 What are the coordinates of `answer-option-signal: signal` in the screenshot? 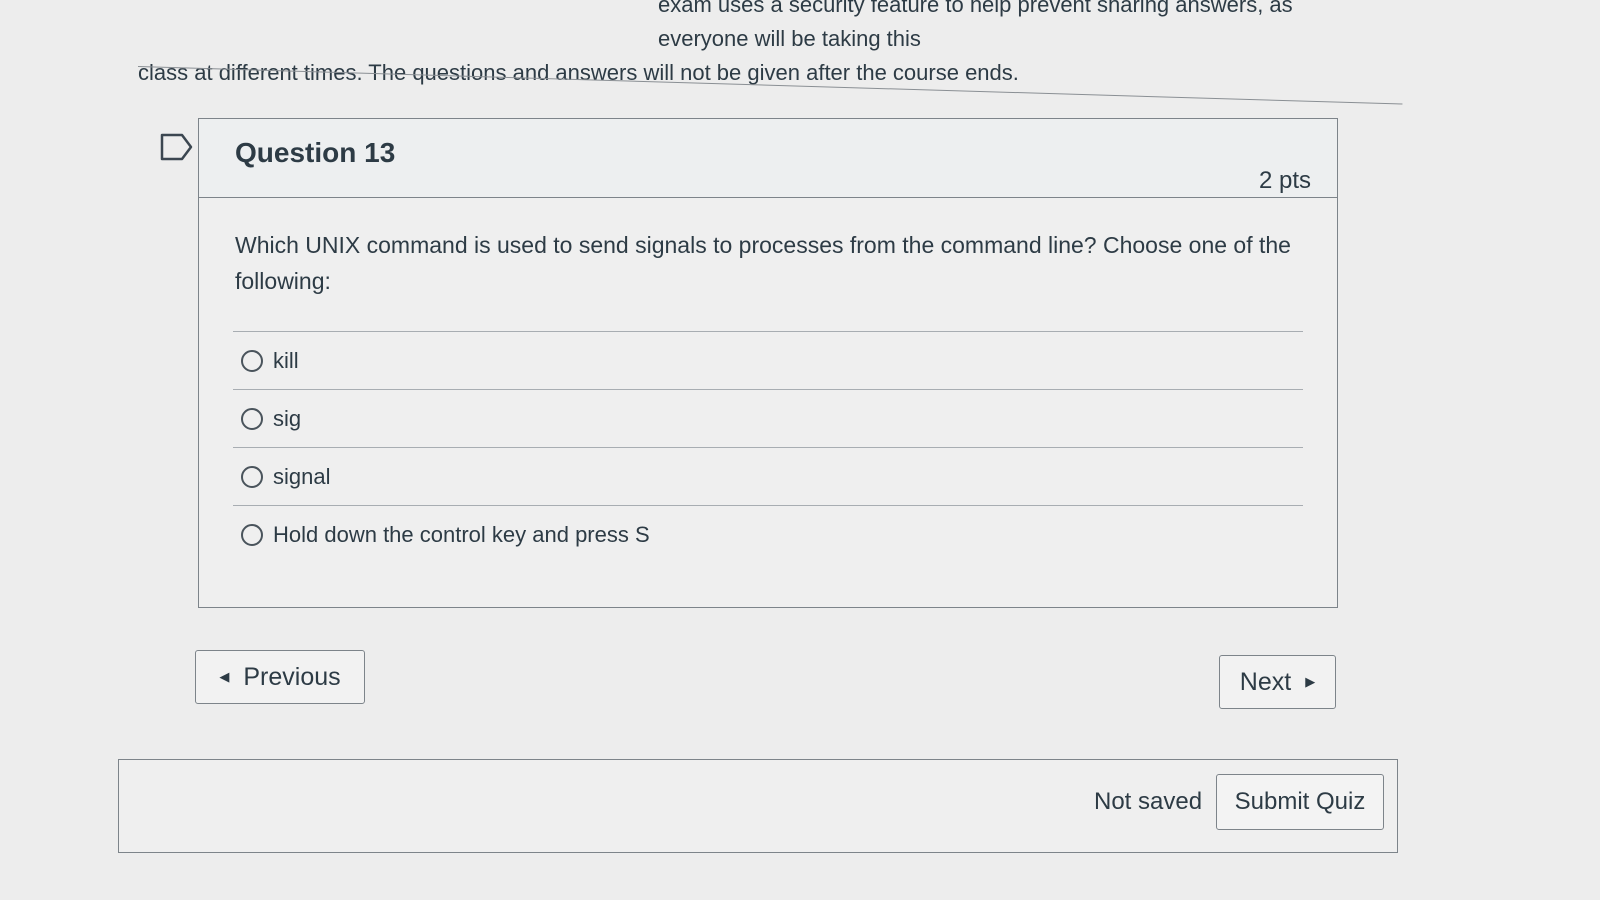 It's located at (768, 476).